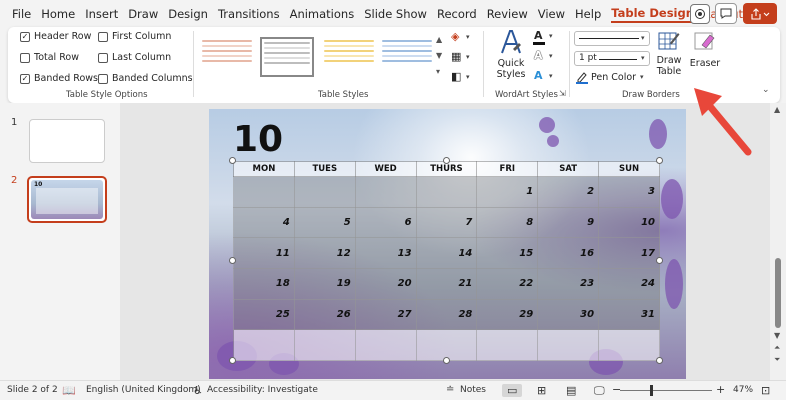  What do you see at coordinates (507, 169) in the screenshot?
I see `table-header-cell: FRI` at bounding box center [507, 169].